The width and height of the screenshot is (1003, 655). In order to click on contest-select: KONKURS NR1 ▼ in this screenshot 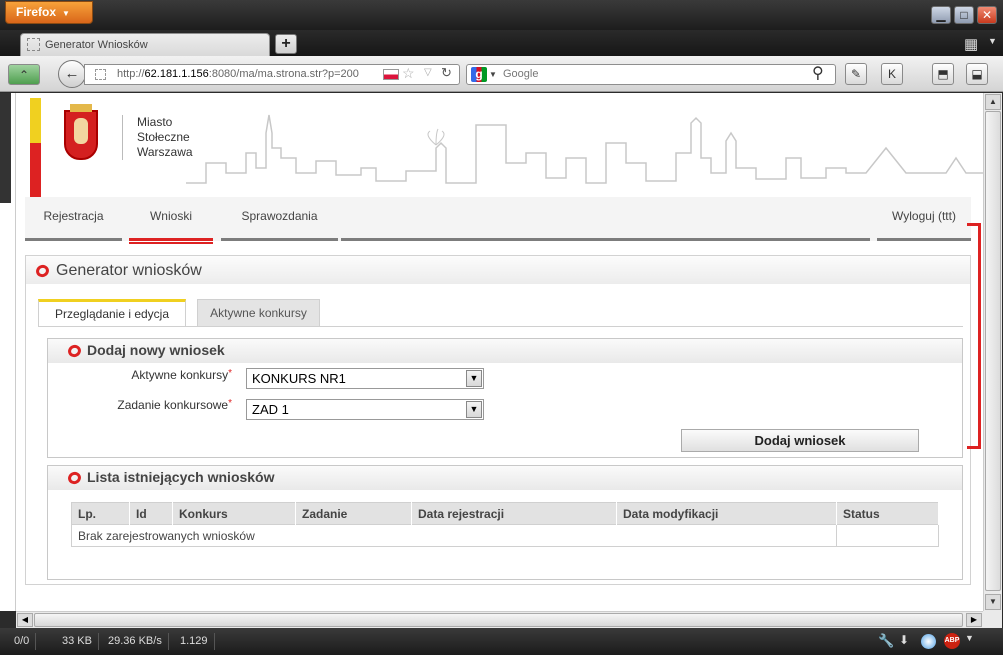, I will do `click(365, 378)`.